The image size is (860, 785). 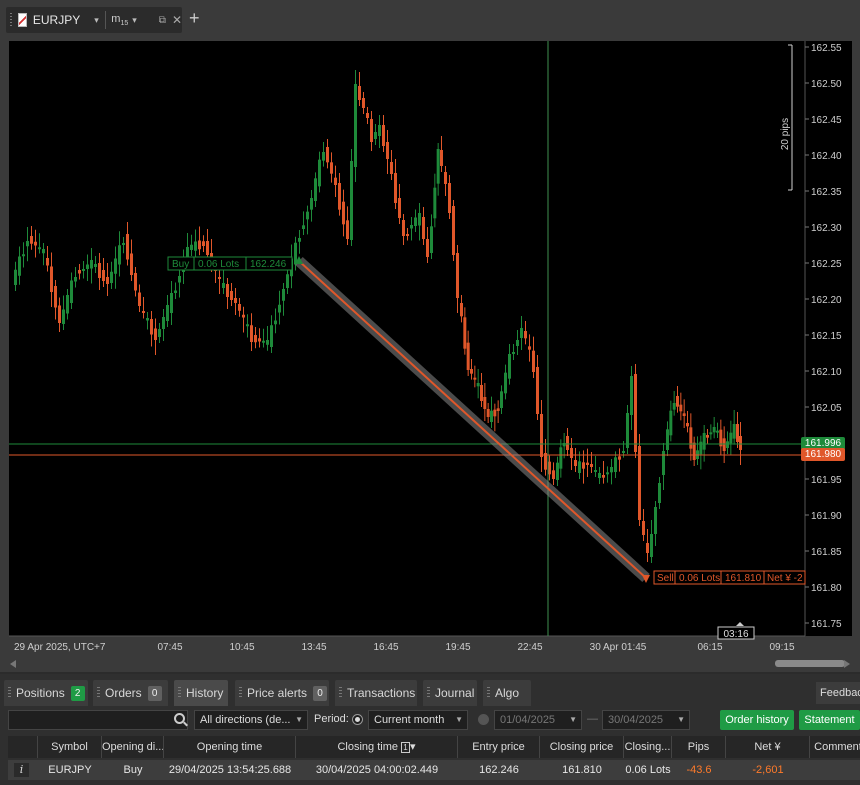 I want to click on direction-select: All directions (de... ▼, so click(x=251, y=720).